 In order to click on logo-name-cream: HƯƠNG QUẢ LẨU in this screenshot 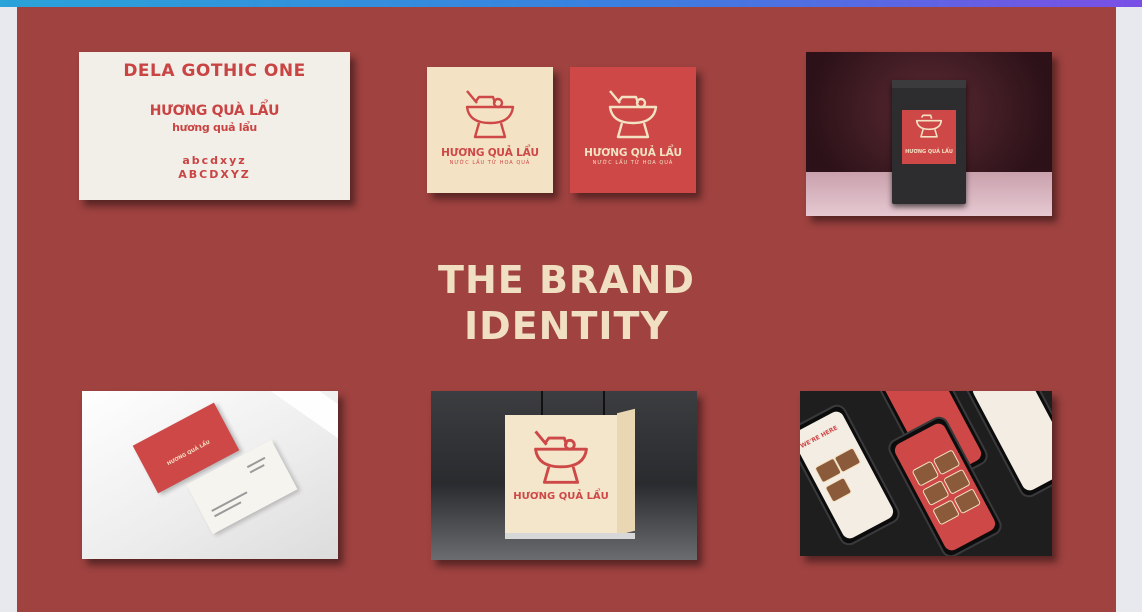, I will do `click(490, 153)`.